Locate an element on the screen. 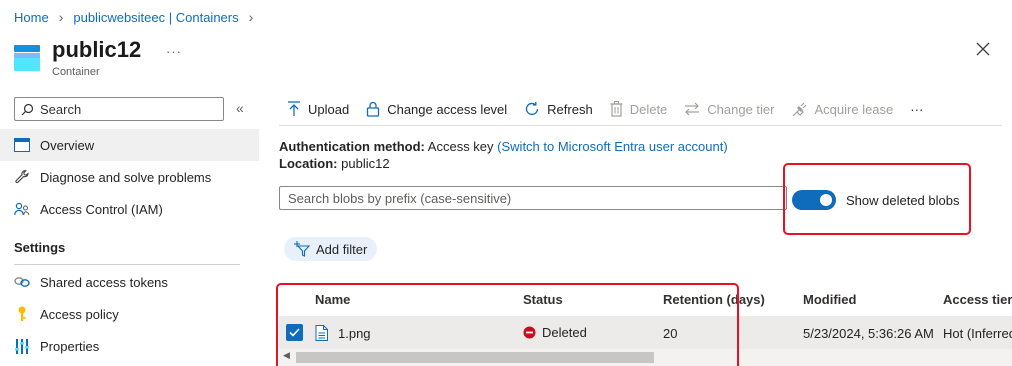 Image resolution: width=1012 pixels, height=366 pixels. add-filter-label: Add filter is located at coordinates (342, 249).